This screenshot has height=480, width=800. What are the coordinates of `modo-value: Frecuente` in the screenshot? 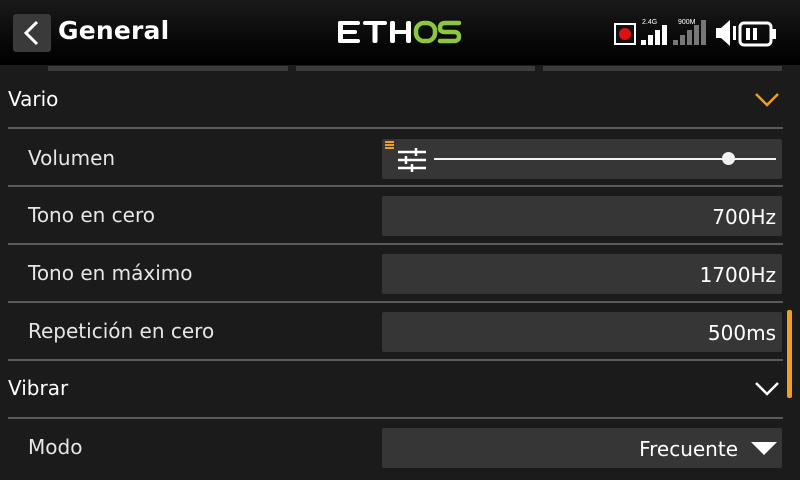 It's located at (688, 449).